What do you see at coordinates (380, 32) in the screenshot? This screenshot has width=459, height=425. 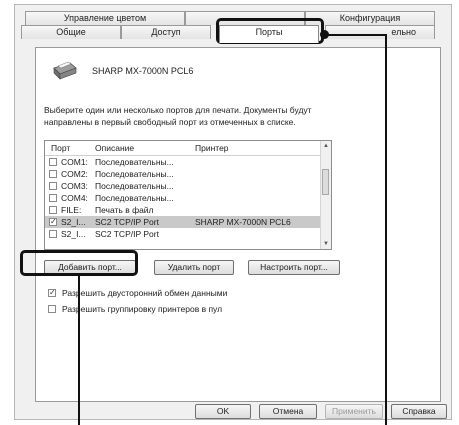 I see `tab-advanced: ельно` at bounding box center [380, 32].